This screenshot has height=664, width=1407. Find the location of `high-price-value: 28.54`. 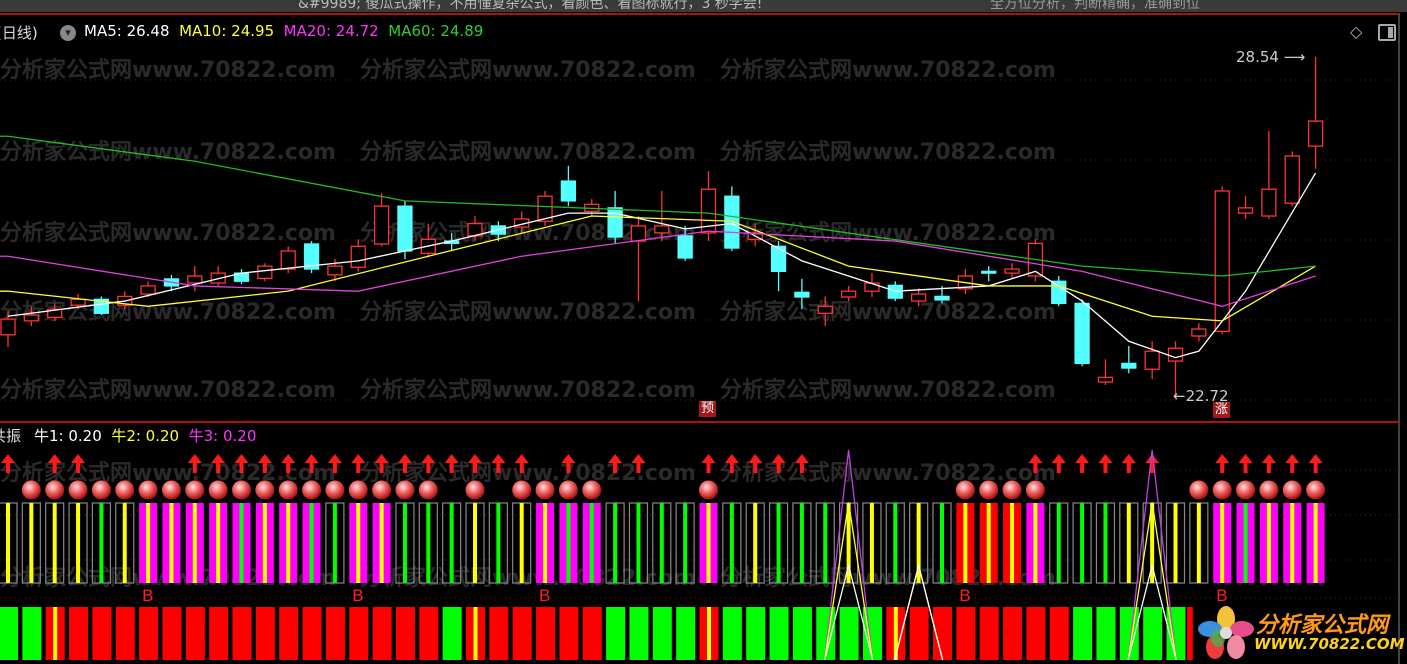

high-price-value: 28.54 is located at coordinates (1257, 57).